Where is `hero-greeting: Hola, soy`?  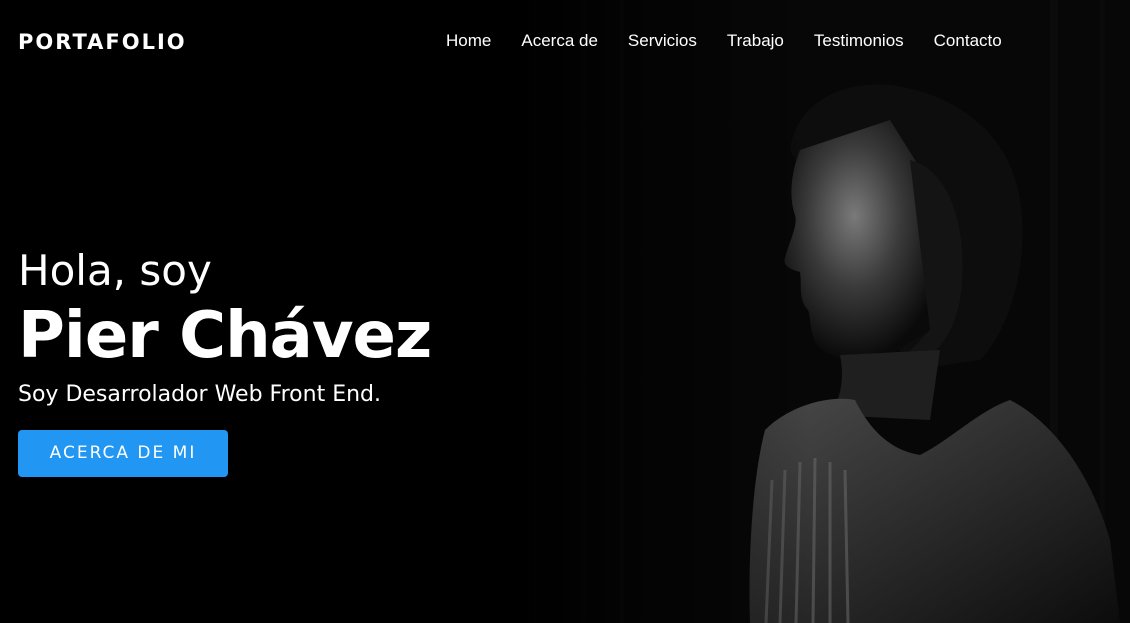 hero-greeting: Hola, soy is located at coordinates (115, 270).